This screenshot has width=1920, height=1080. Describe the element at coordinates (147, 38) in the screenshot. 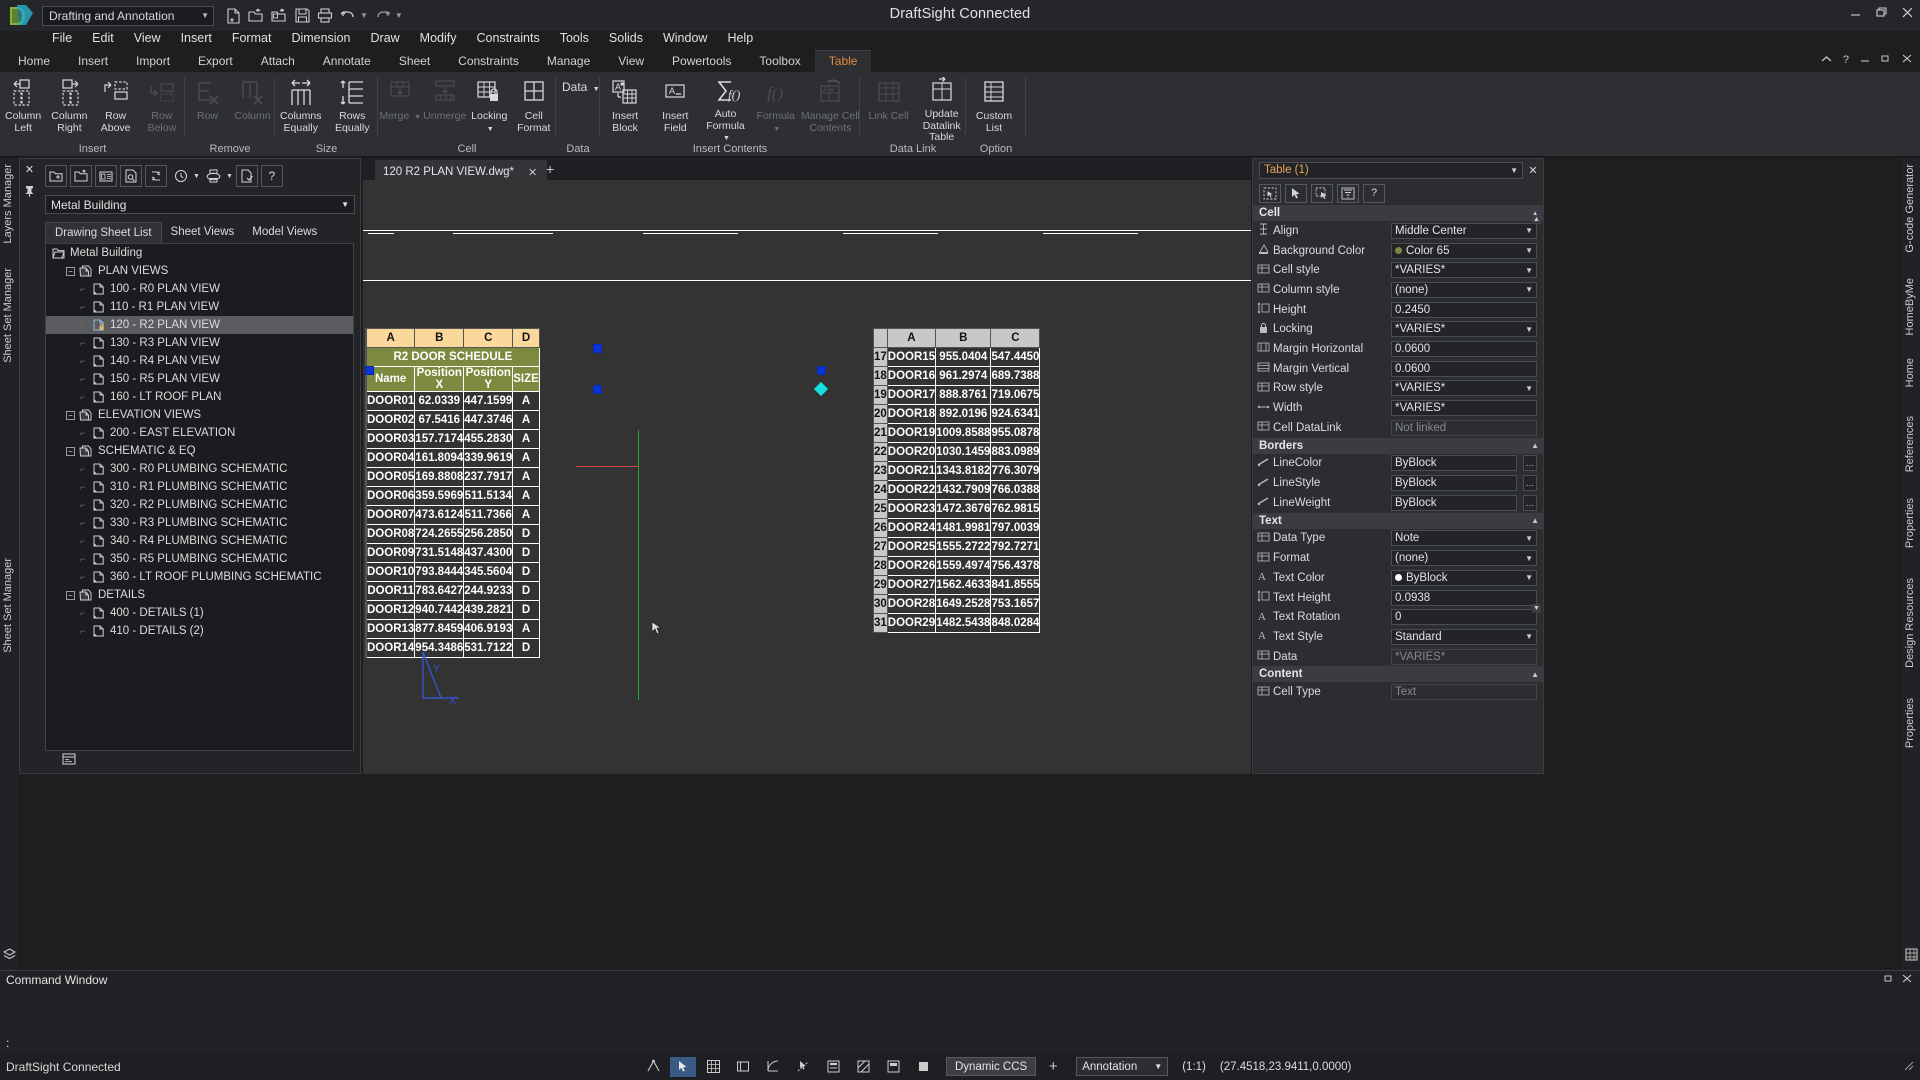

I see `menu-item-view: View` at that location.